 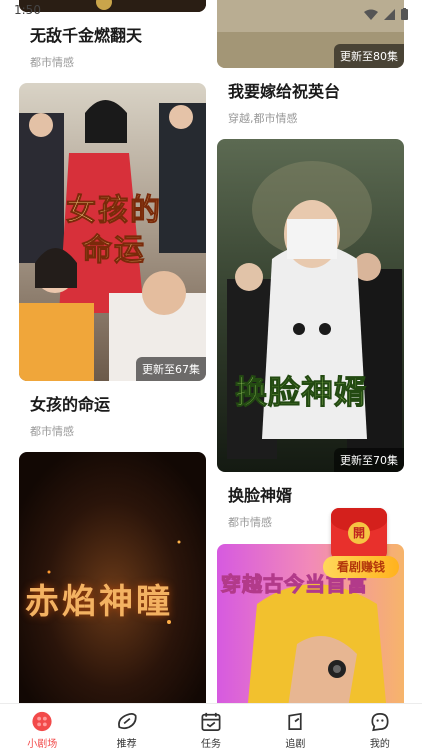 I want to click on red-envelope-icon: 開, so click(x=359, y=534).